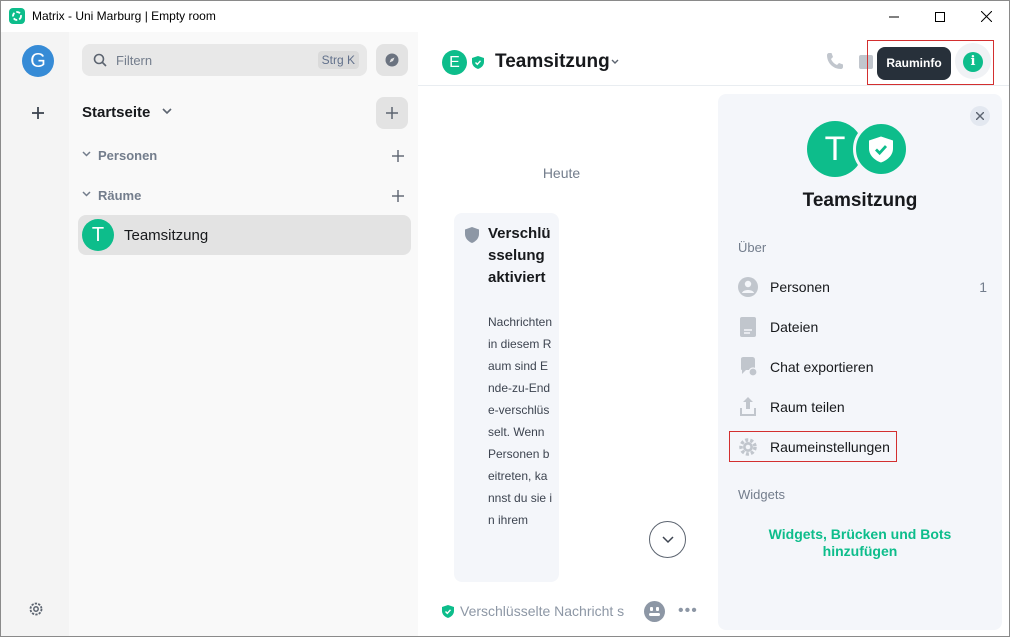  Describe the element at coordinates (35, 334) in the screenshot. I see `space-rail: G` at that location.